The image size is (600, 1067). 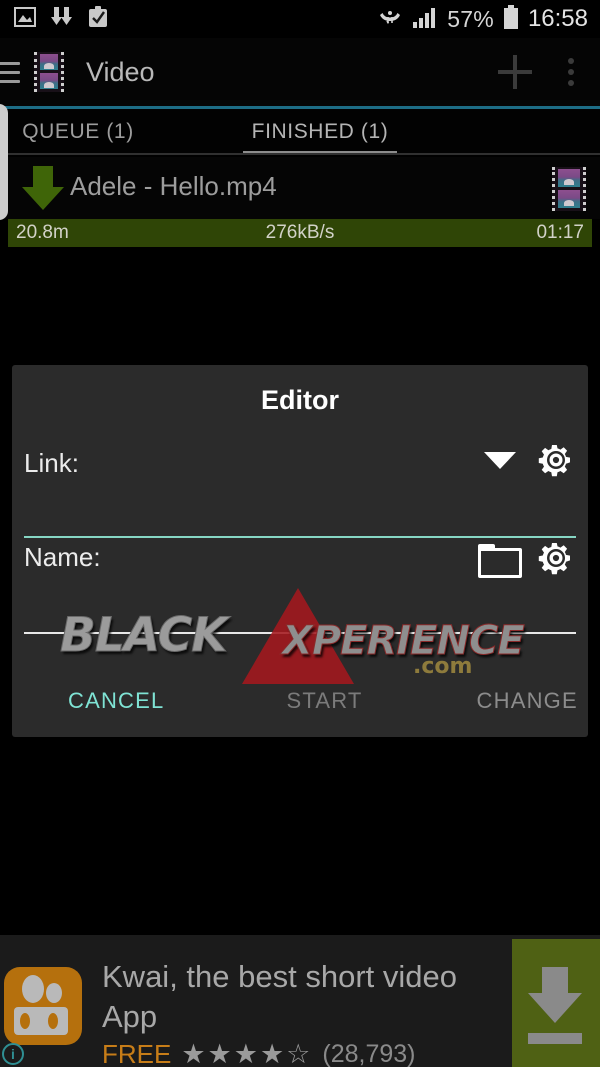 What do you see at coordinates (515, 72) in the screenshot?
I see `plus-icon` at bounding box center [515, 72].